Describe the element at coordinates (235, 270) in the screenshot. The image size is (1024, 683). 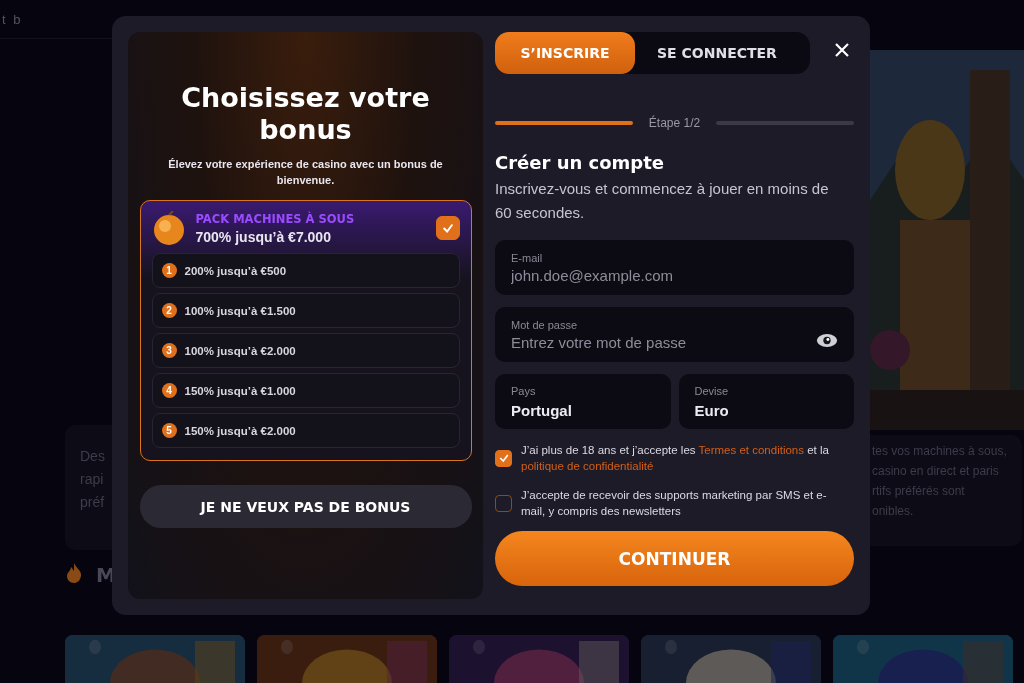
I see `step-text: 200% jusqu’à €500` at that location.